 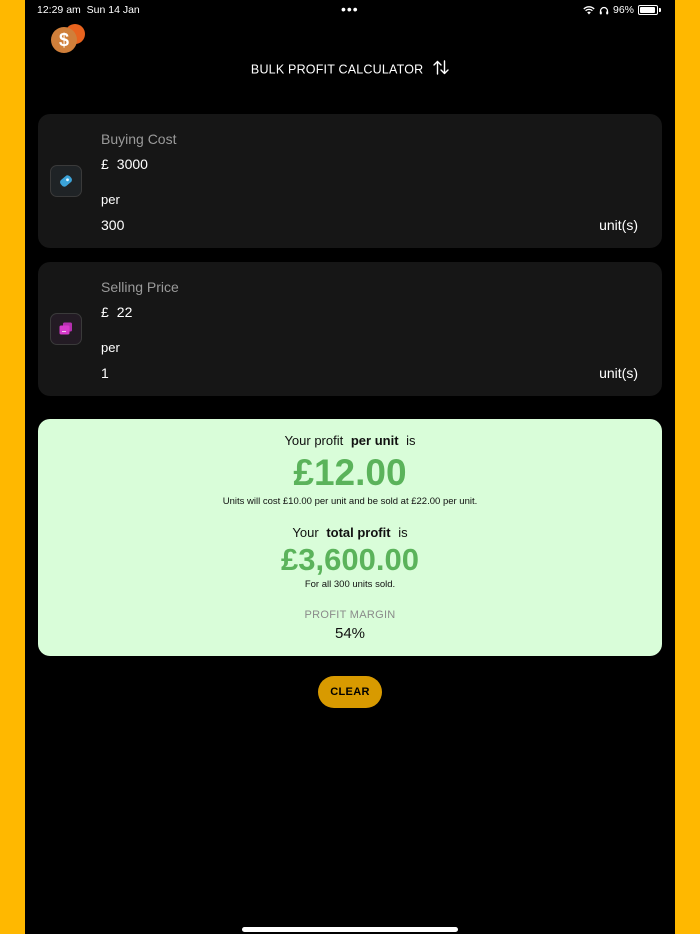 What do you see at coordinates (59, 10) in the screenshot?
I see `clock-time: 12:29 am` at bounding box center [59, 10].